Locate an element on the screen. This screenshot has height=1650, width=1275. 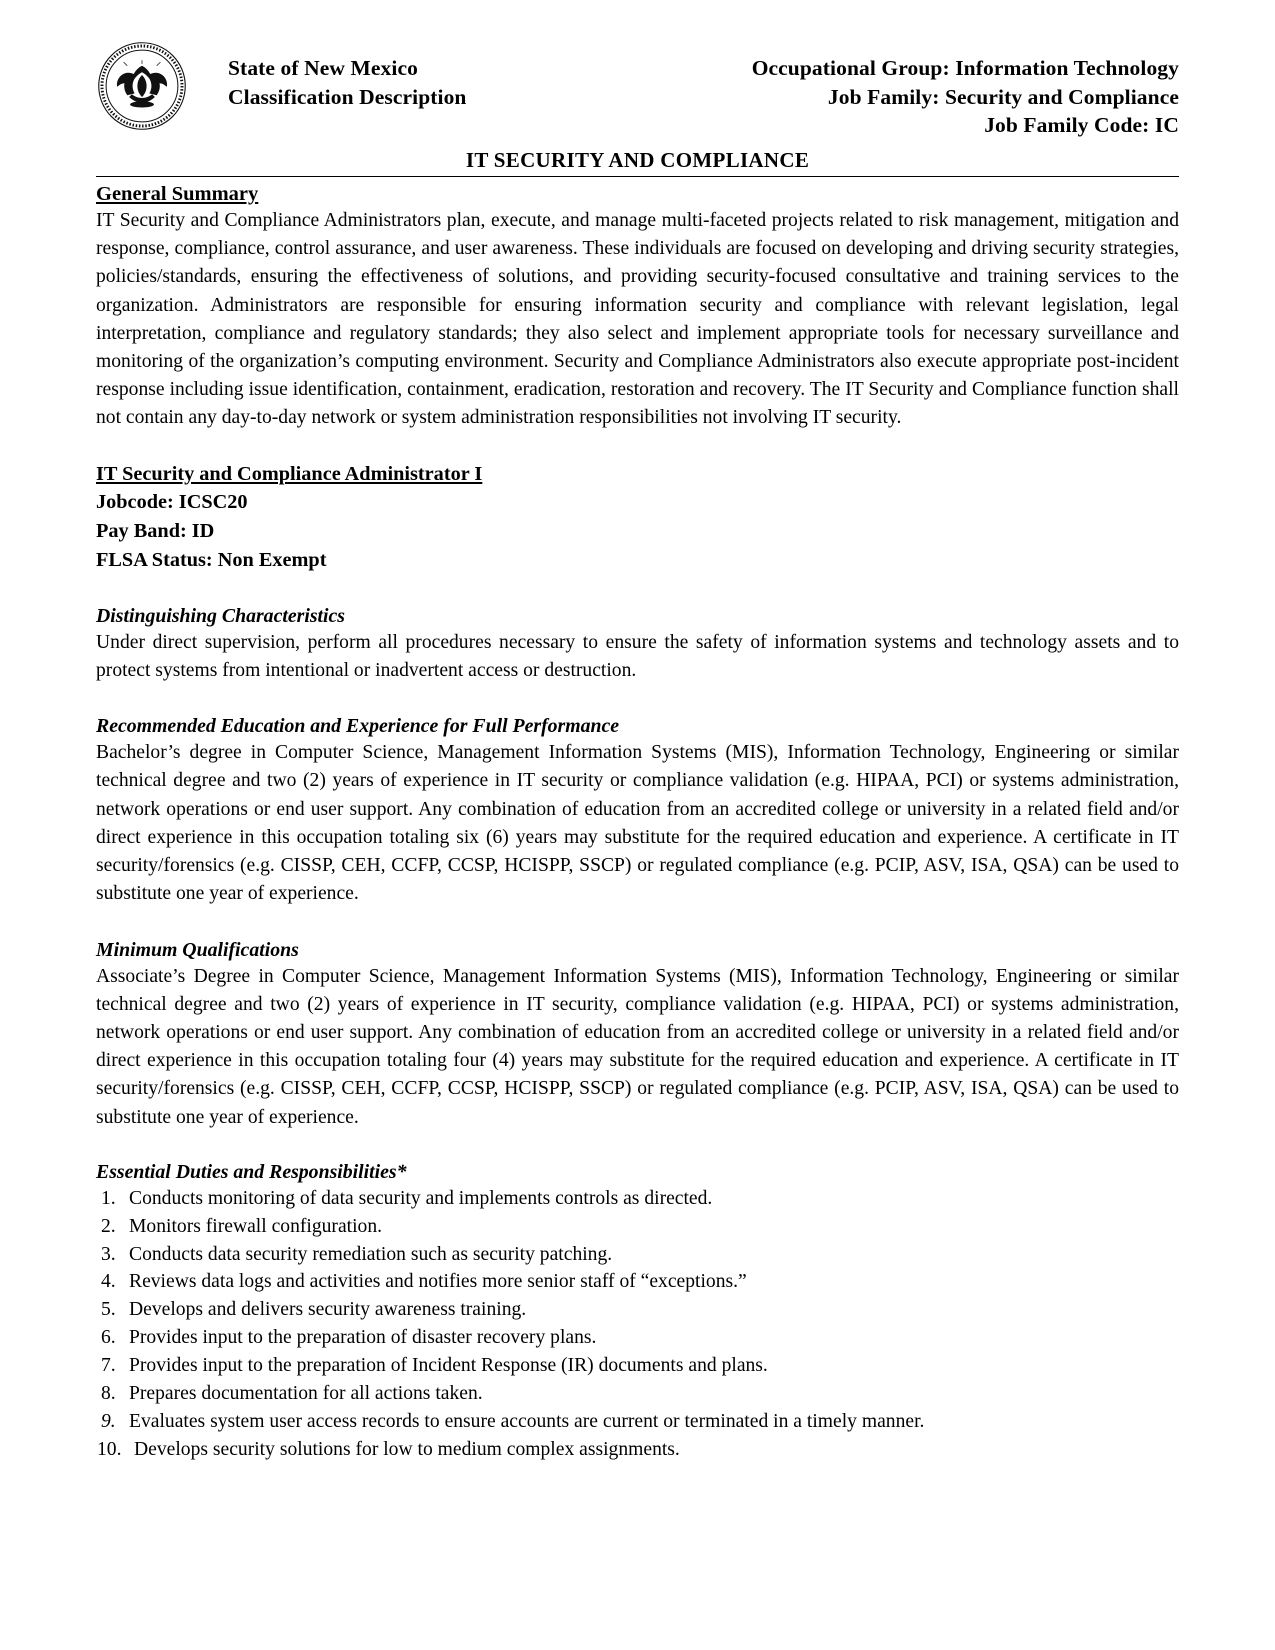
list-item-number: 5. is located at coordinates (108, 1310).